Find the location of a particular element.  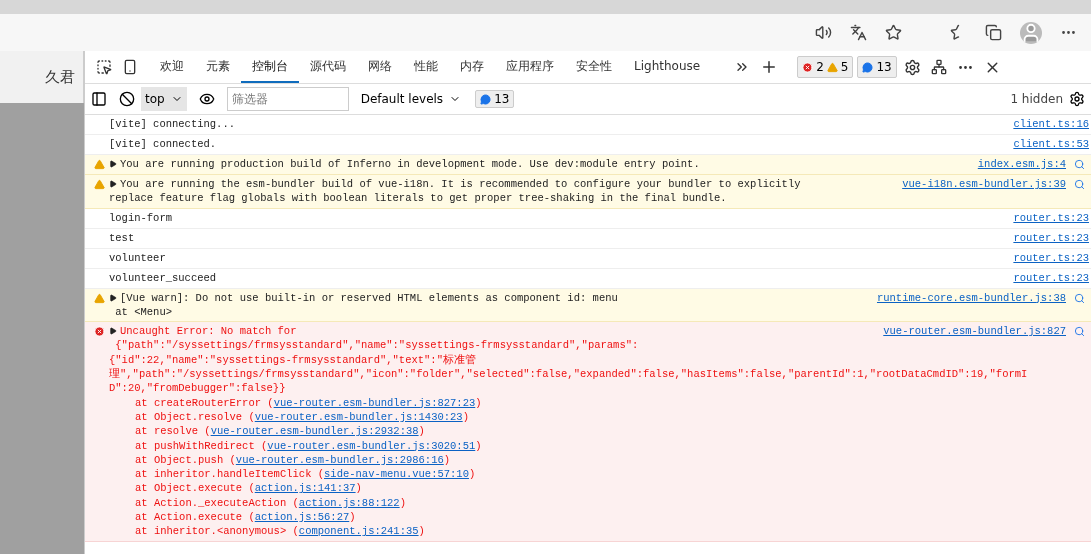

hidden-count: 1 hidden is located at coordinates (1036, 99).